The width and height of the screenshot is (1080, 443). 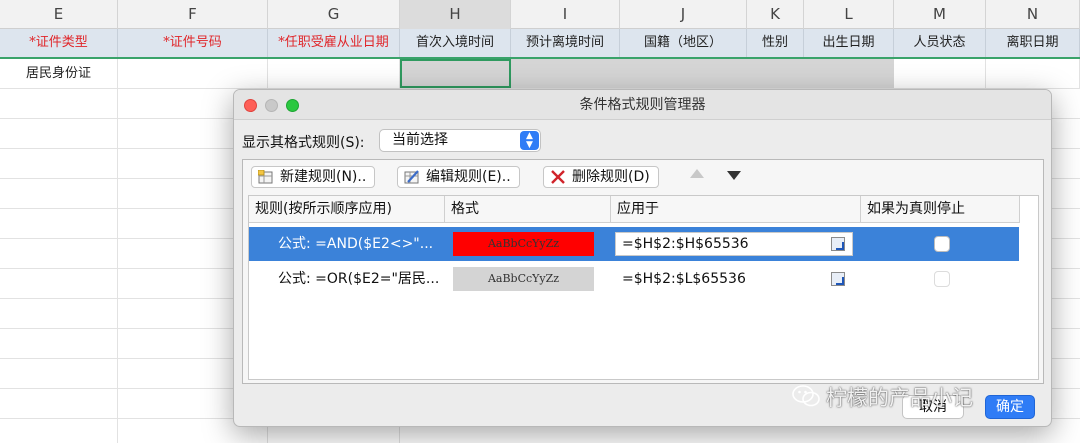 I want to click on new-rule-button: 新建规则(N).., so click(x=313, y=177).